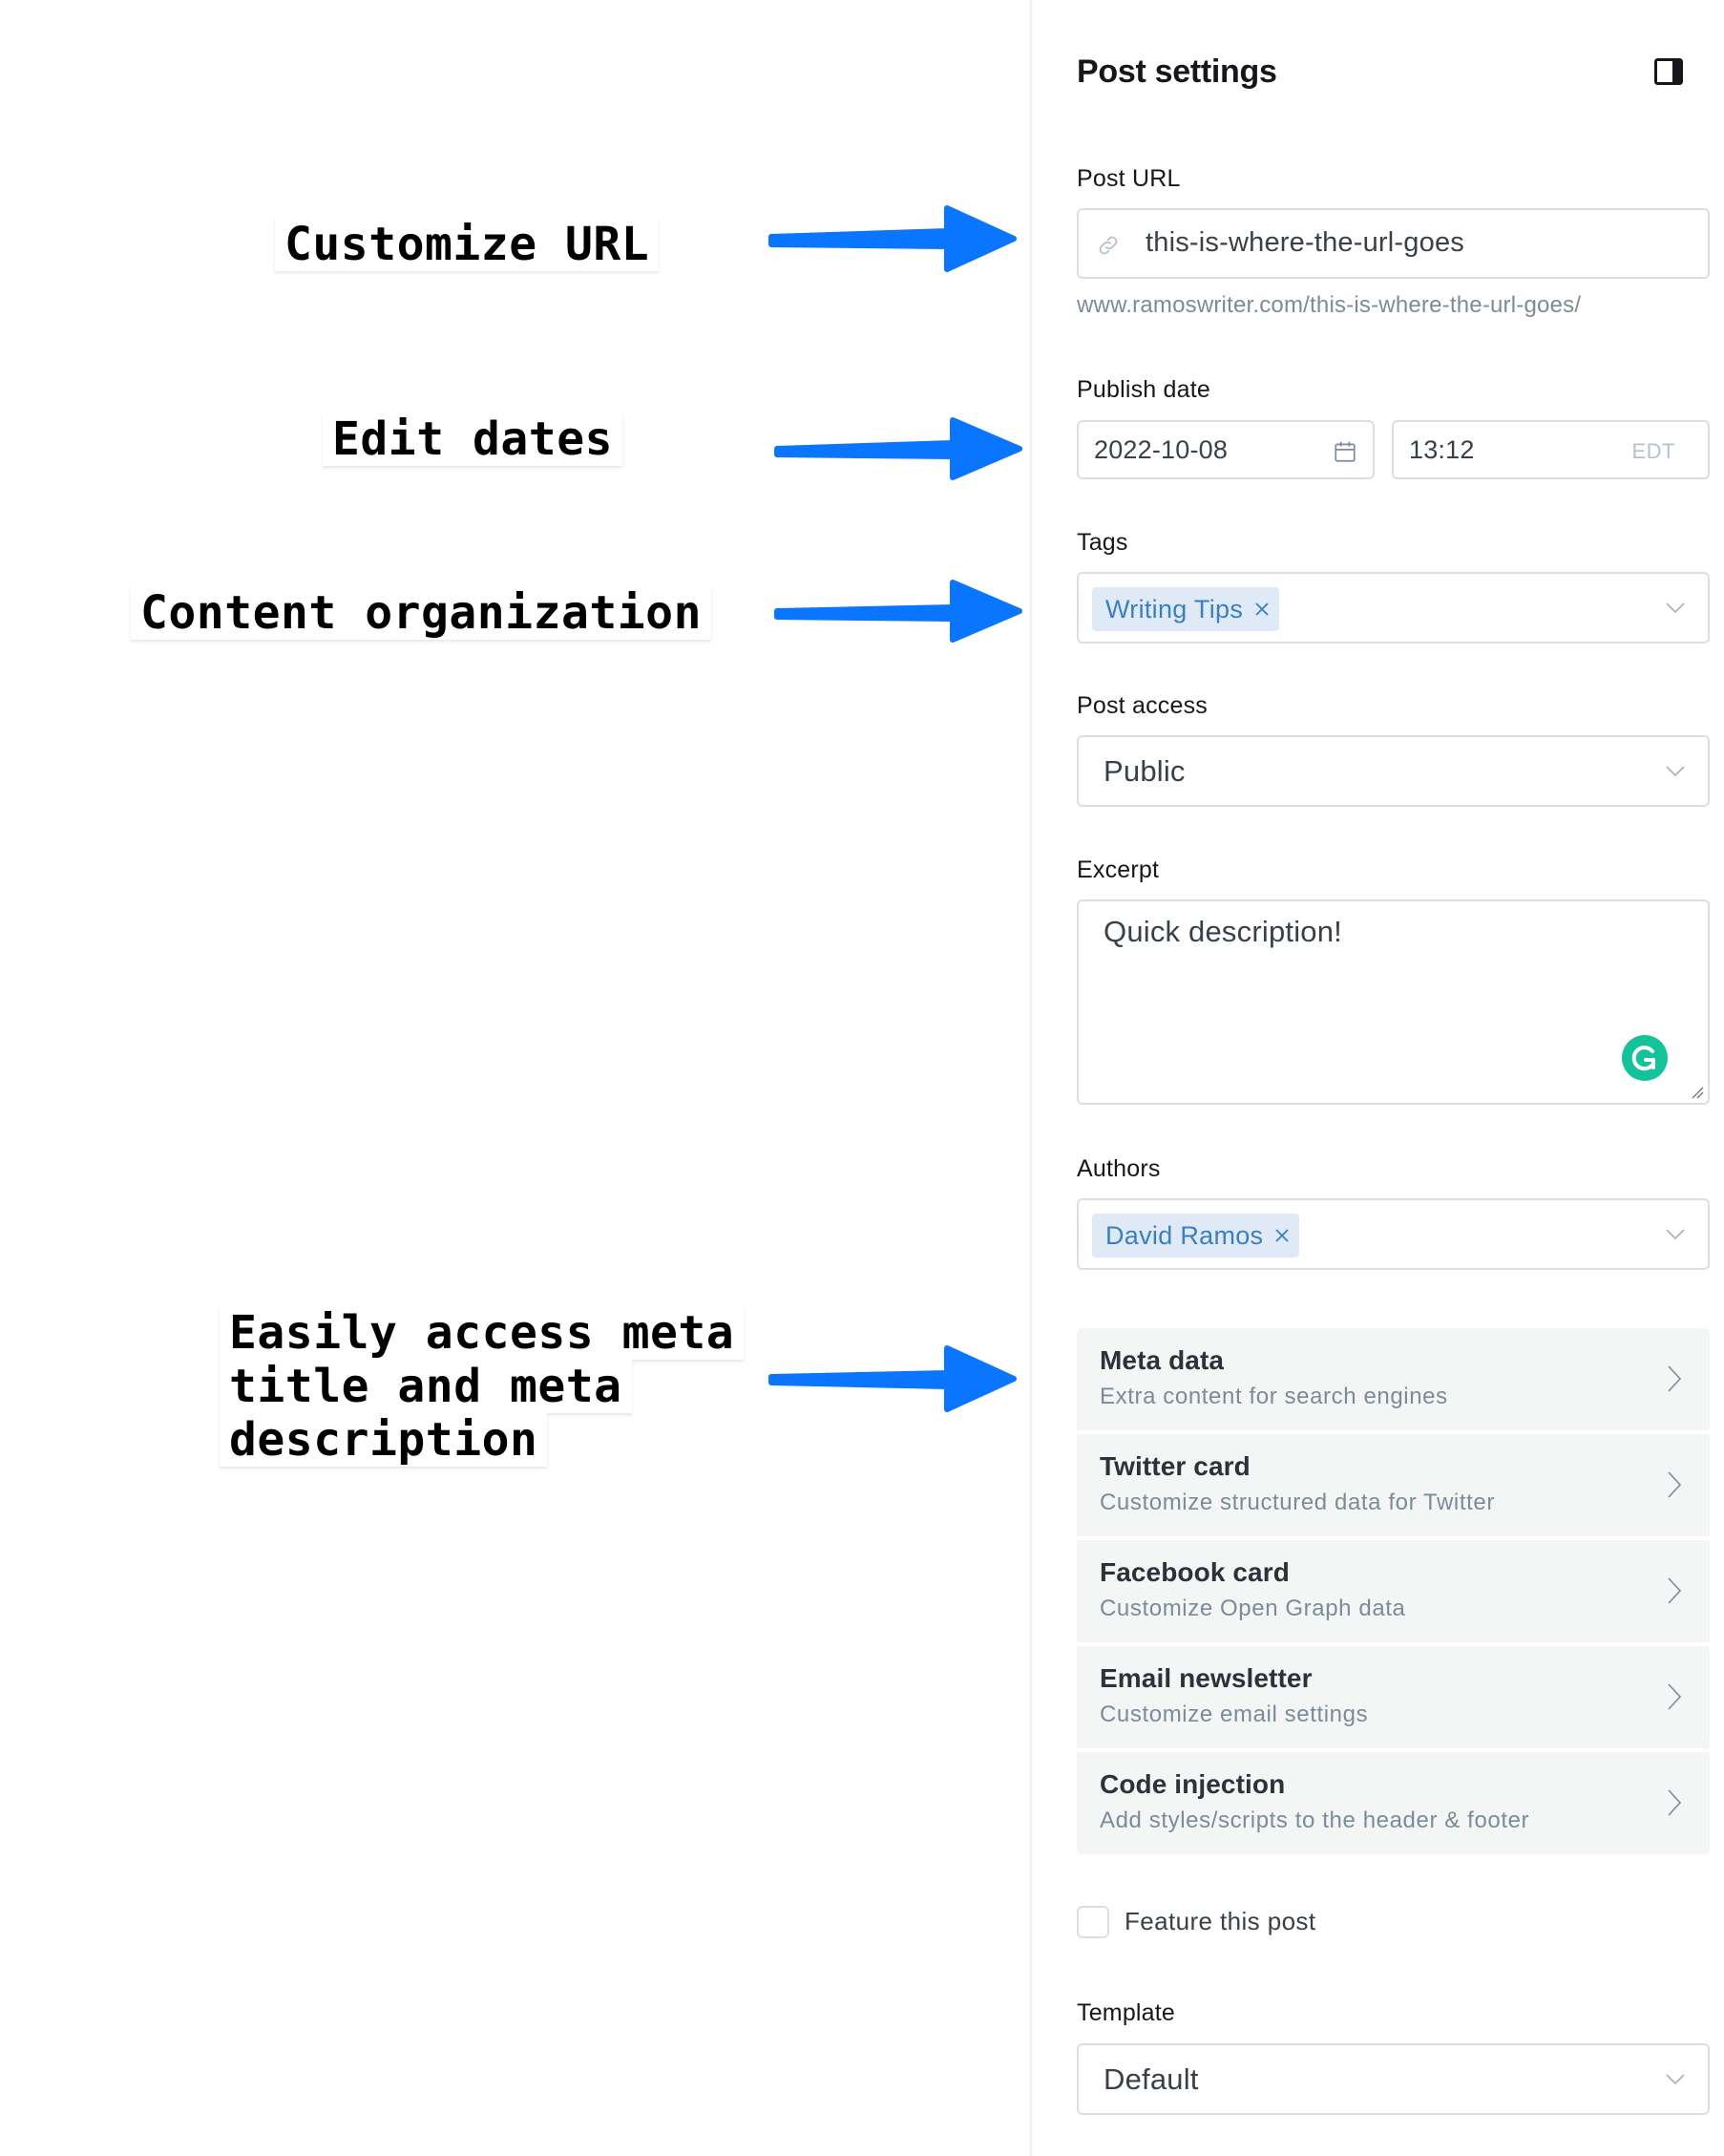 This screenshot has height=2156, width=1724. Describe the element at coordinates (1195, 1572) in the screenshot. I see `menu-item-title: Facebook card` at that location.